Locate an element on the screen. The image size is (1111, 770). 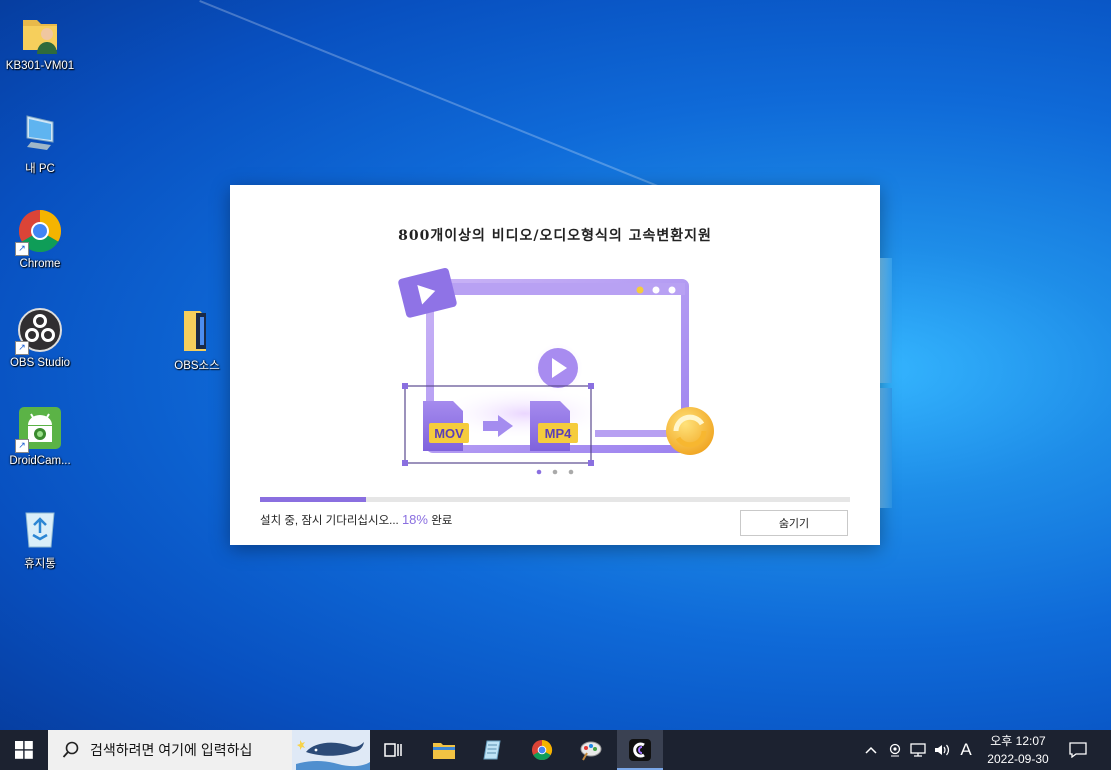
droidcam-icon: ↗ is located at coordinates (39, 429).